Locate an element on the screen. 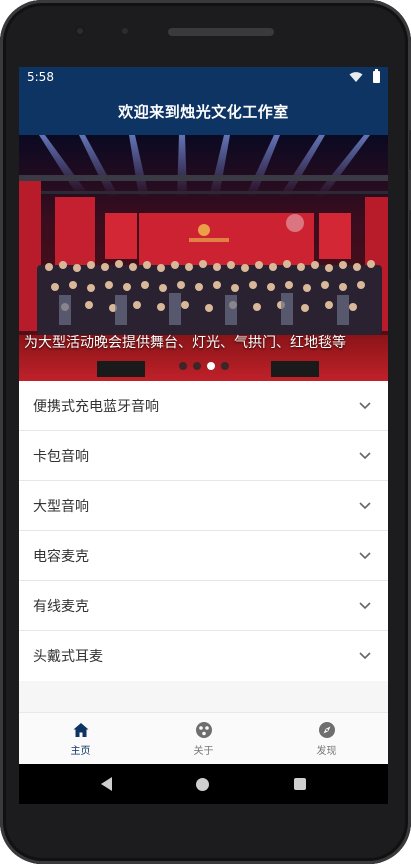 The image size is (411, 864). list-item-label: 有线麦克 is located at coordinates (61, 606).